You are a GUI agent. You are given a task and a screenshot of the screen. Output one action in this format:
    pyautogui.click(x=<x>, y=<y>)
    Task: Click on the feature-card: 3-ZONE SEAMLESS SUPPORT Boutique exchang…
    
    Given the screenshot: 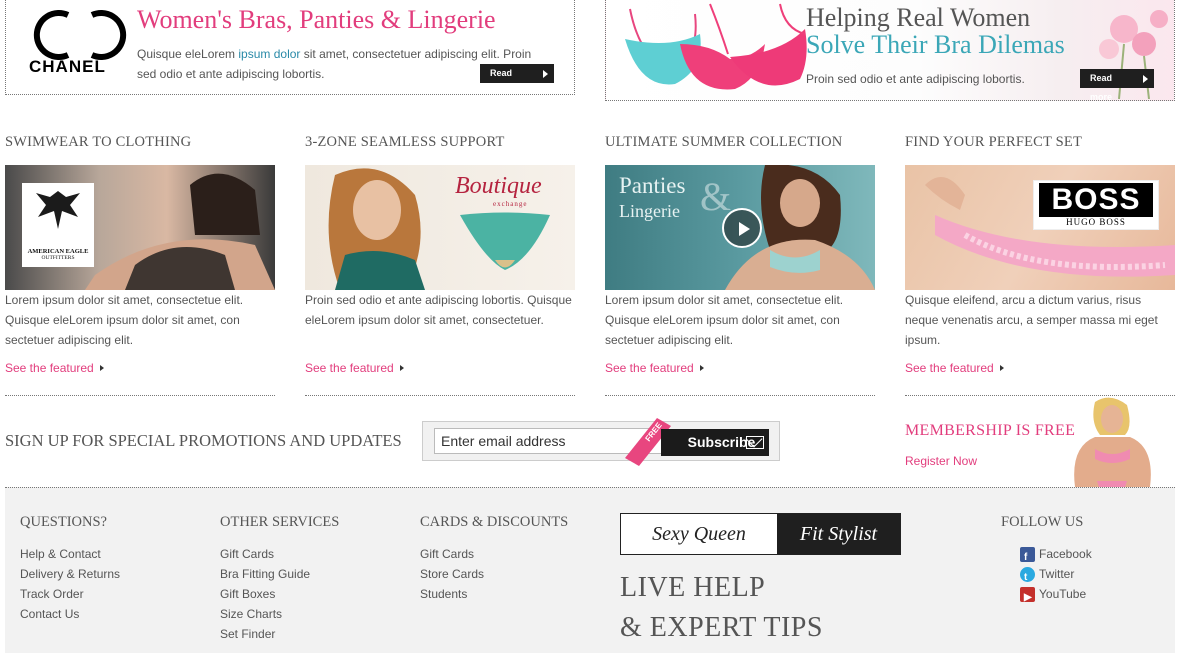 What is the action you would take?
    pyautogui.click(x=440, y=265)
    